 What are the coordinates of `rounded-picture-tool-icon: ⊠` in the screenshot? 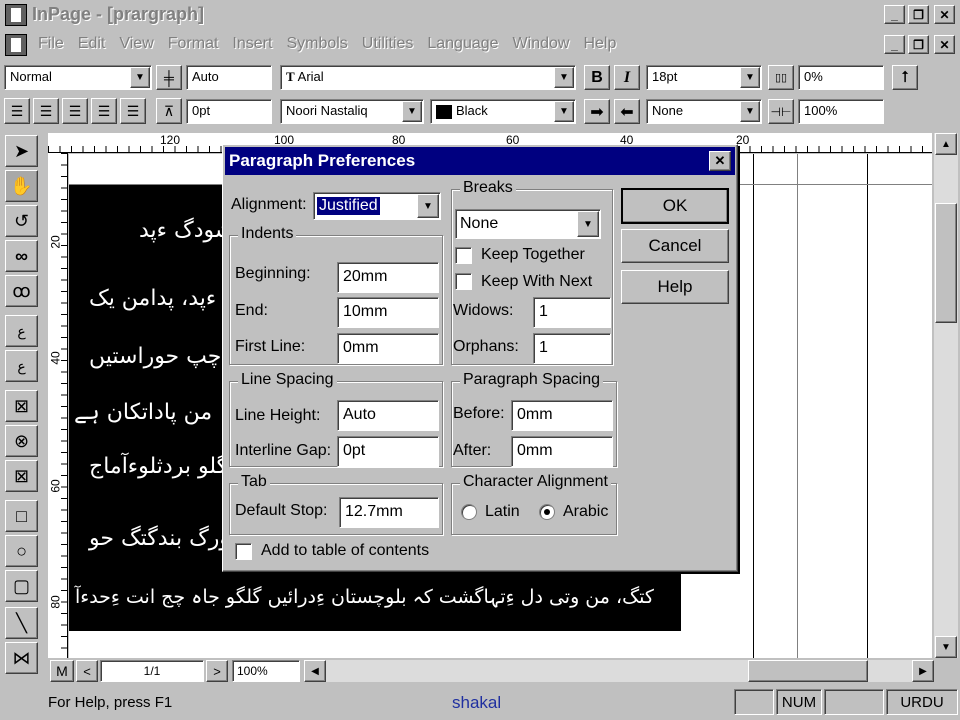 It's located at (21, 476).